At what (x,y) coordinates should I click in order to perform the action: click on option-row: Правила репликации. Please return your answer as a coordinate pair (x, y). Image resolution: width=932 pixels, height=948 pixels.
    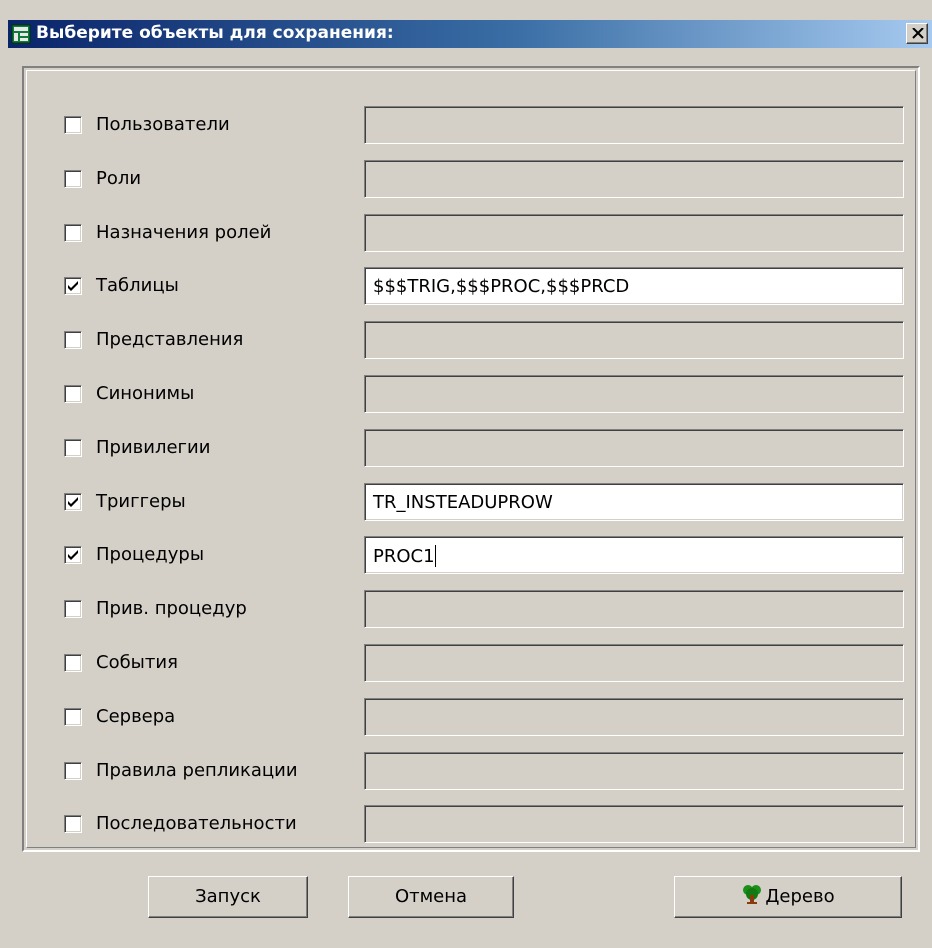
    Looking at the image, I should click on (452, 772).